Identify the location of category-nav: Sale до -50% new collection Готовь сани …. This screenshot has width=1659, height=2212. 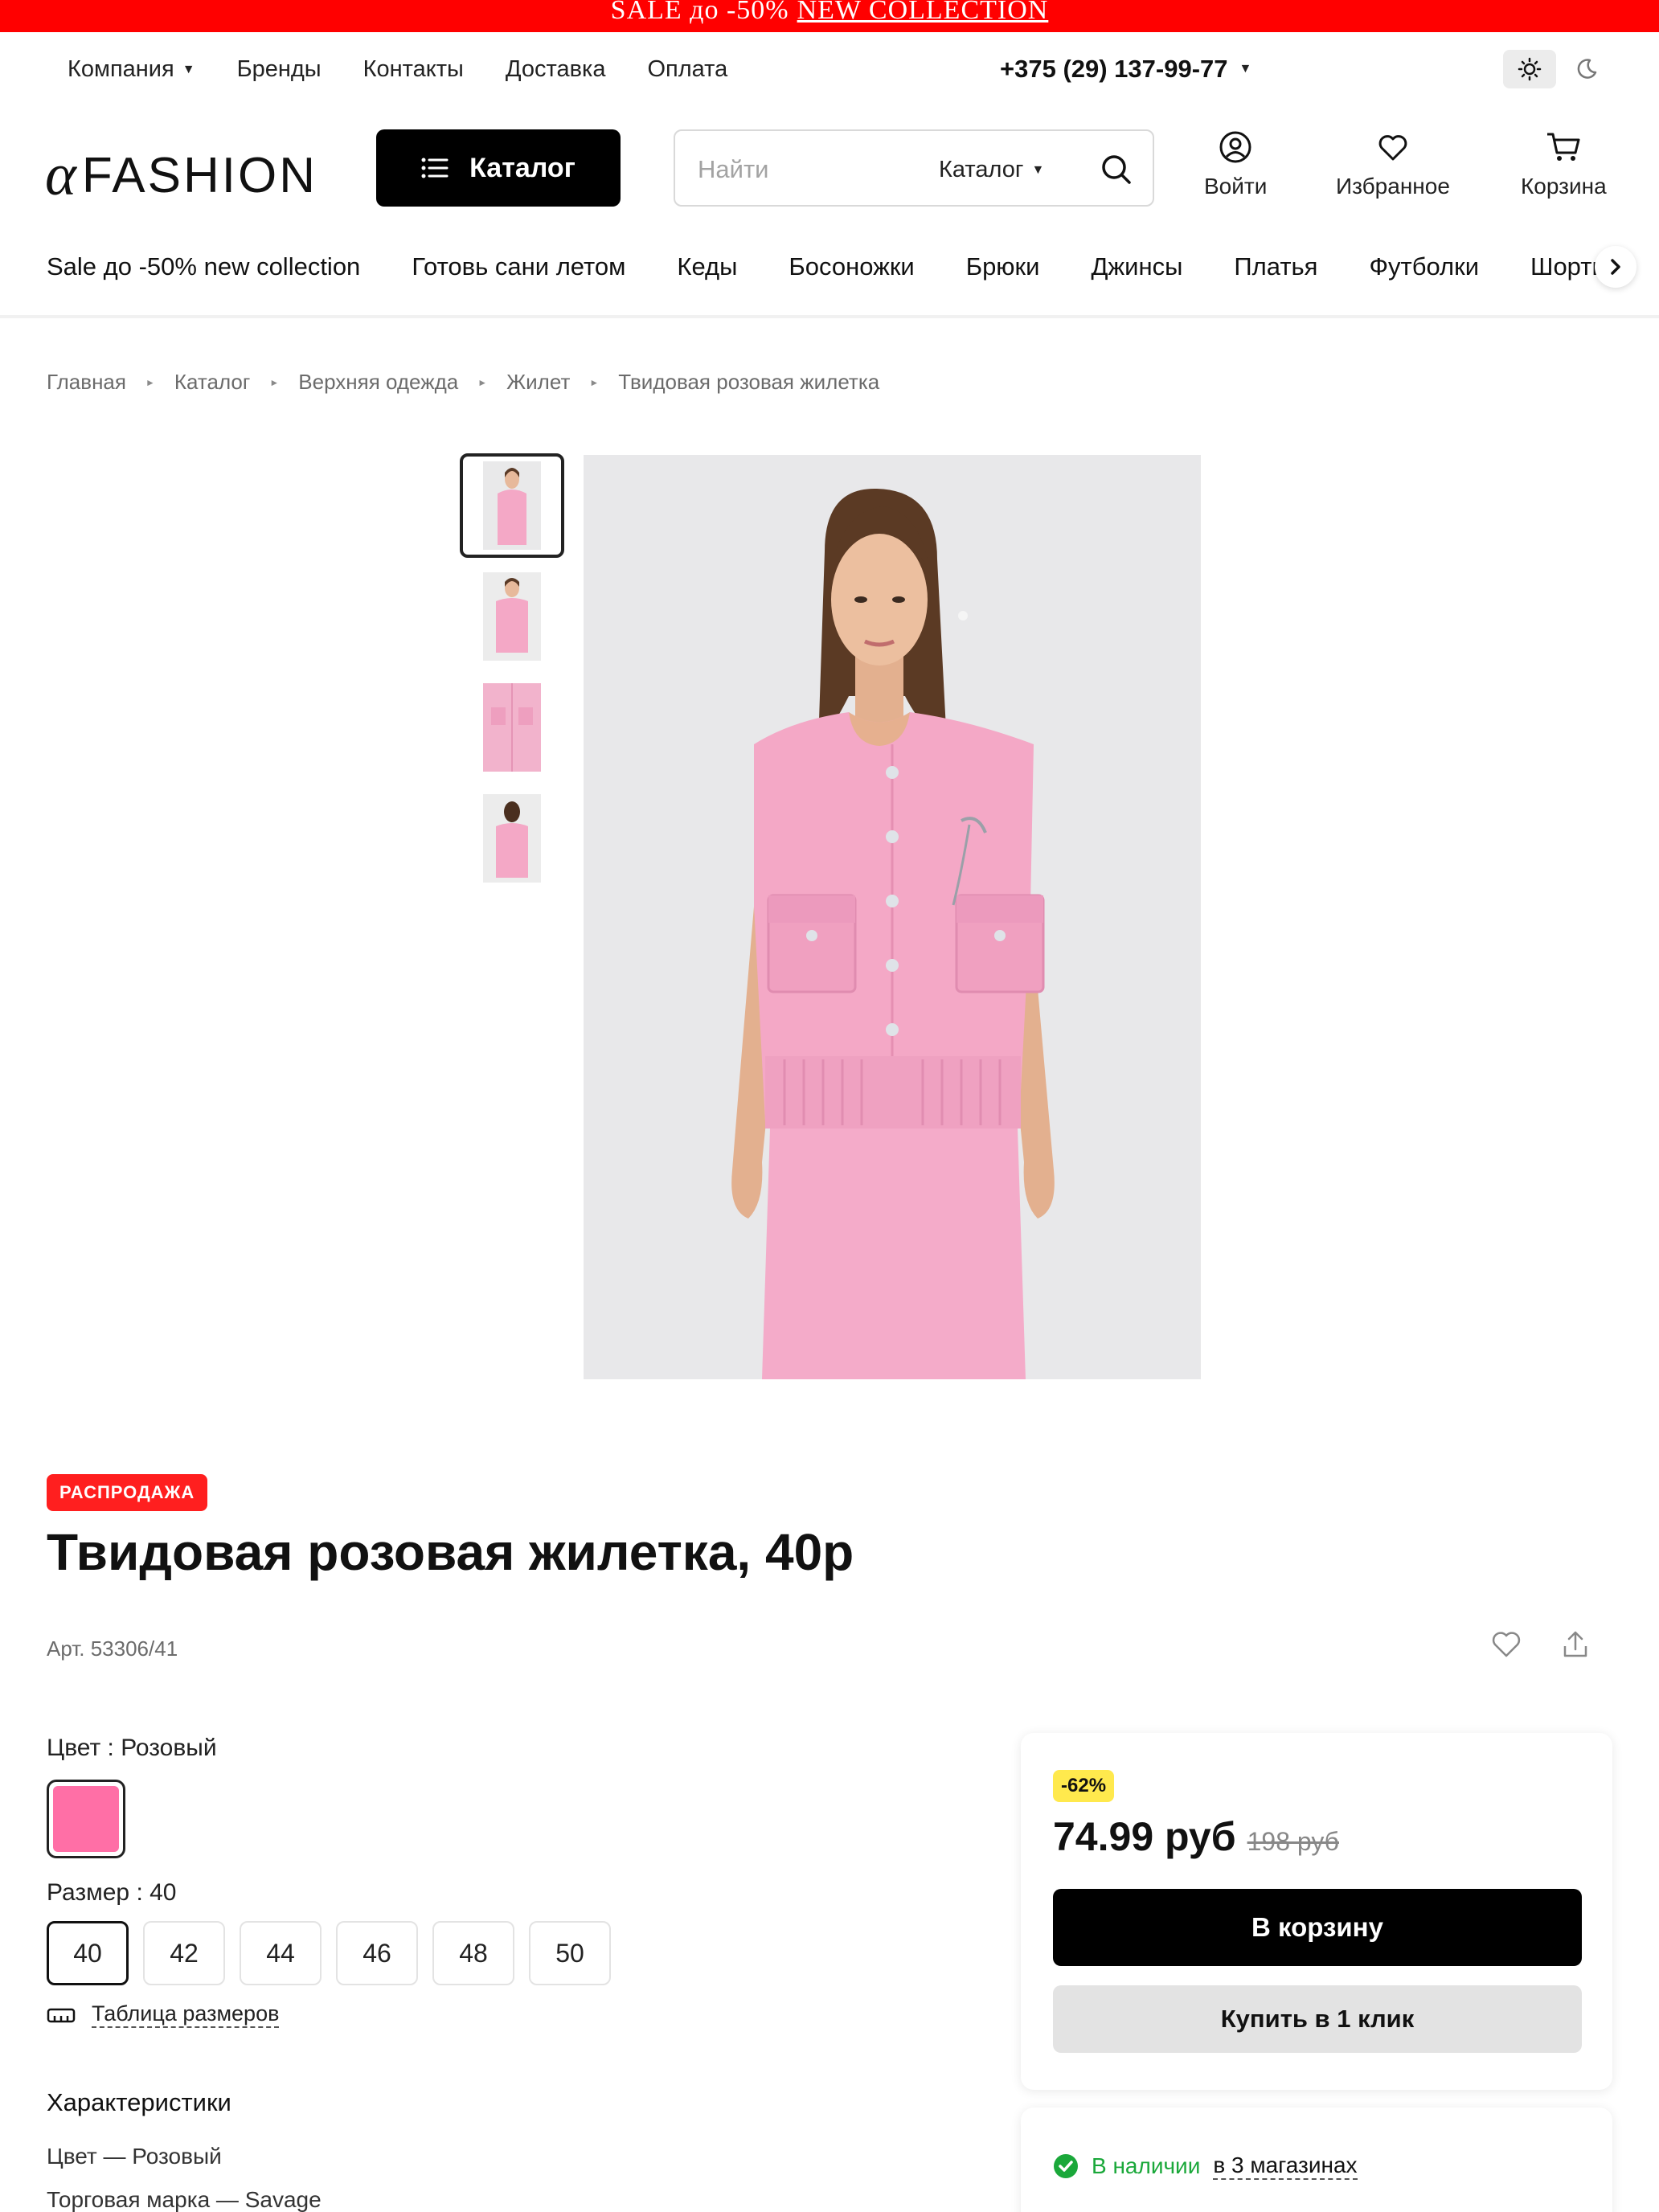
(829, 273).